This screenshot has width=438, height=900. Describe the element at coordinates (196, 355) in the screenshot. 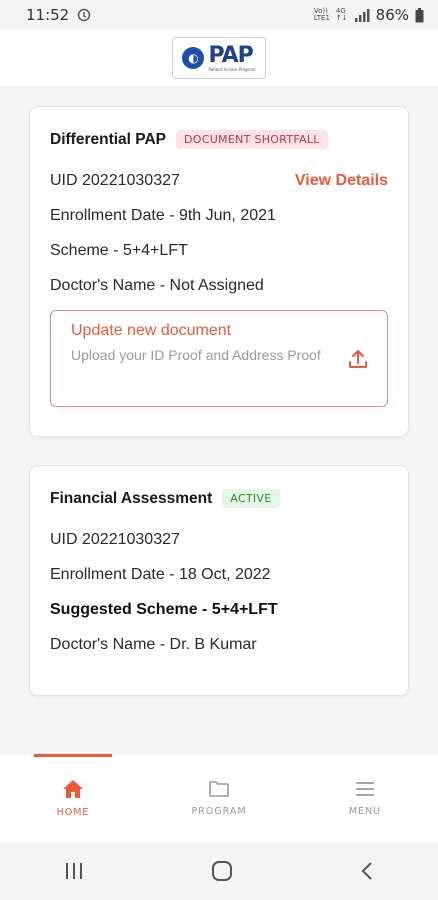

I see `update-subtitle: Upload your ID Proof and Address Proof` at that location.